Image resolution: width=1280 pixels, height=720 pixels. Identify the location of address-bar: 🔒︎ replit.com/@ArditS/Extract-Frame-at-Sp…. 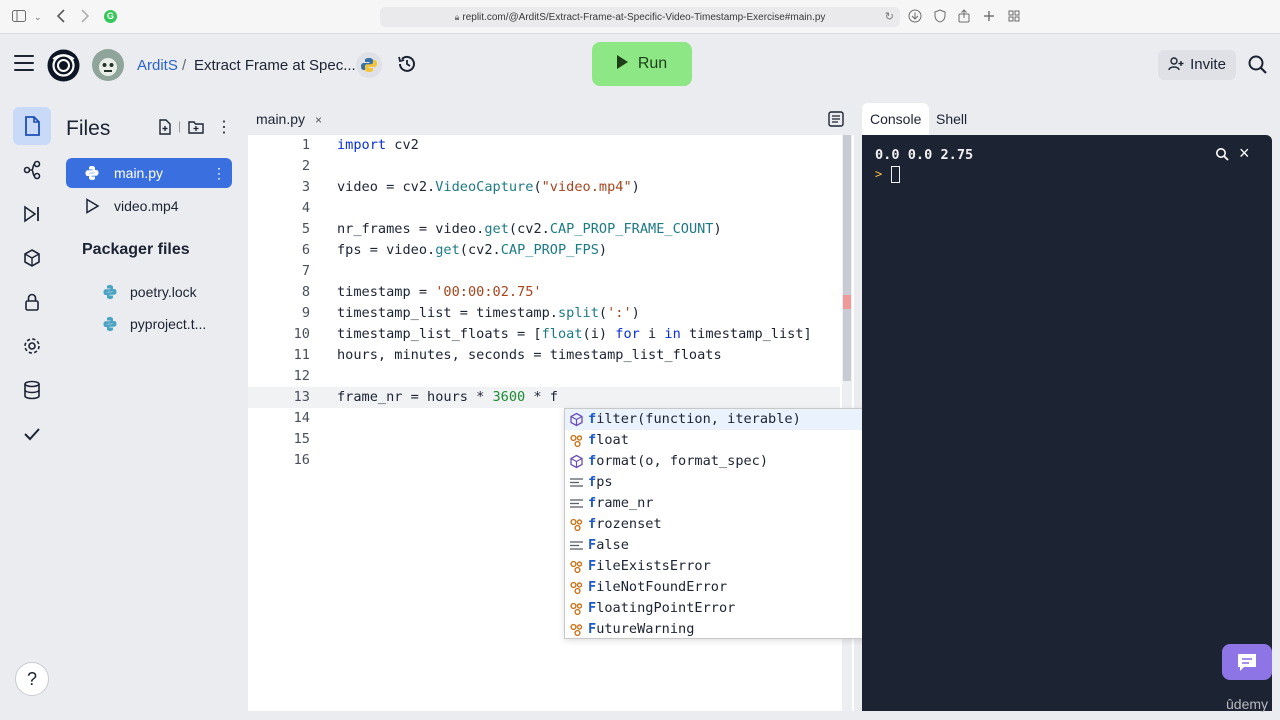
(640, 17).